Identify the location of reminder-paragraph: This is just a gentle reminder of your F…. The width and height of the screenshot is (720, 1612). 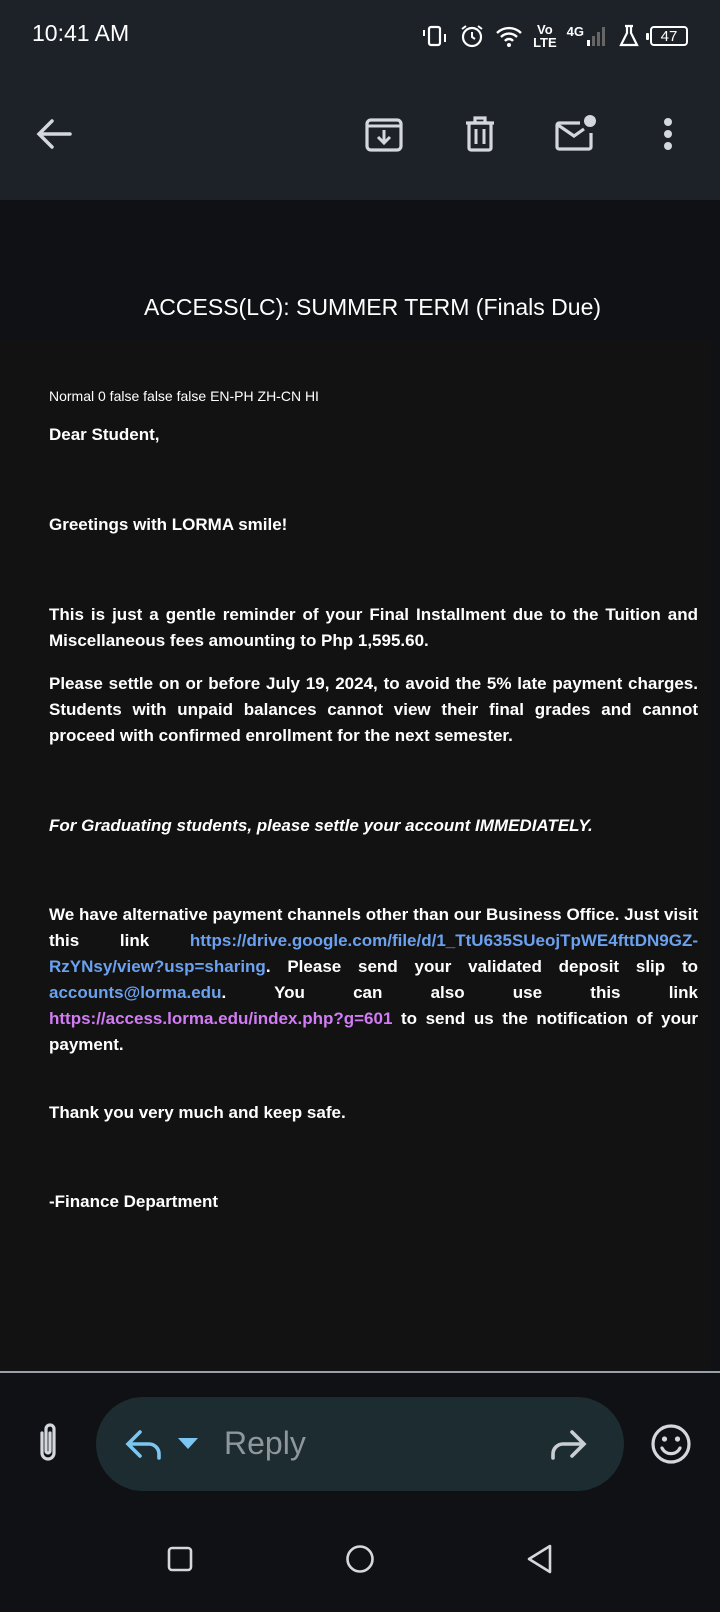
(373, 627).